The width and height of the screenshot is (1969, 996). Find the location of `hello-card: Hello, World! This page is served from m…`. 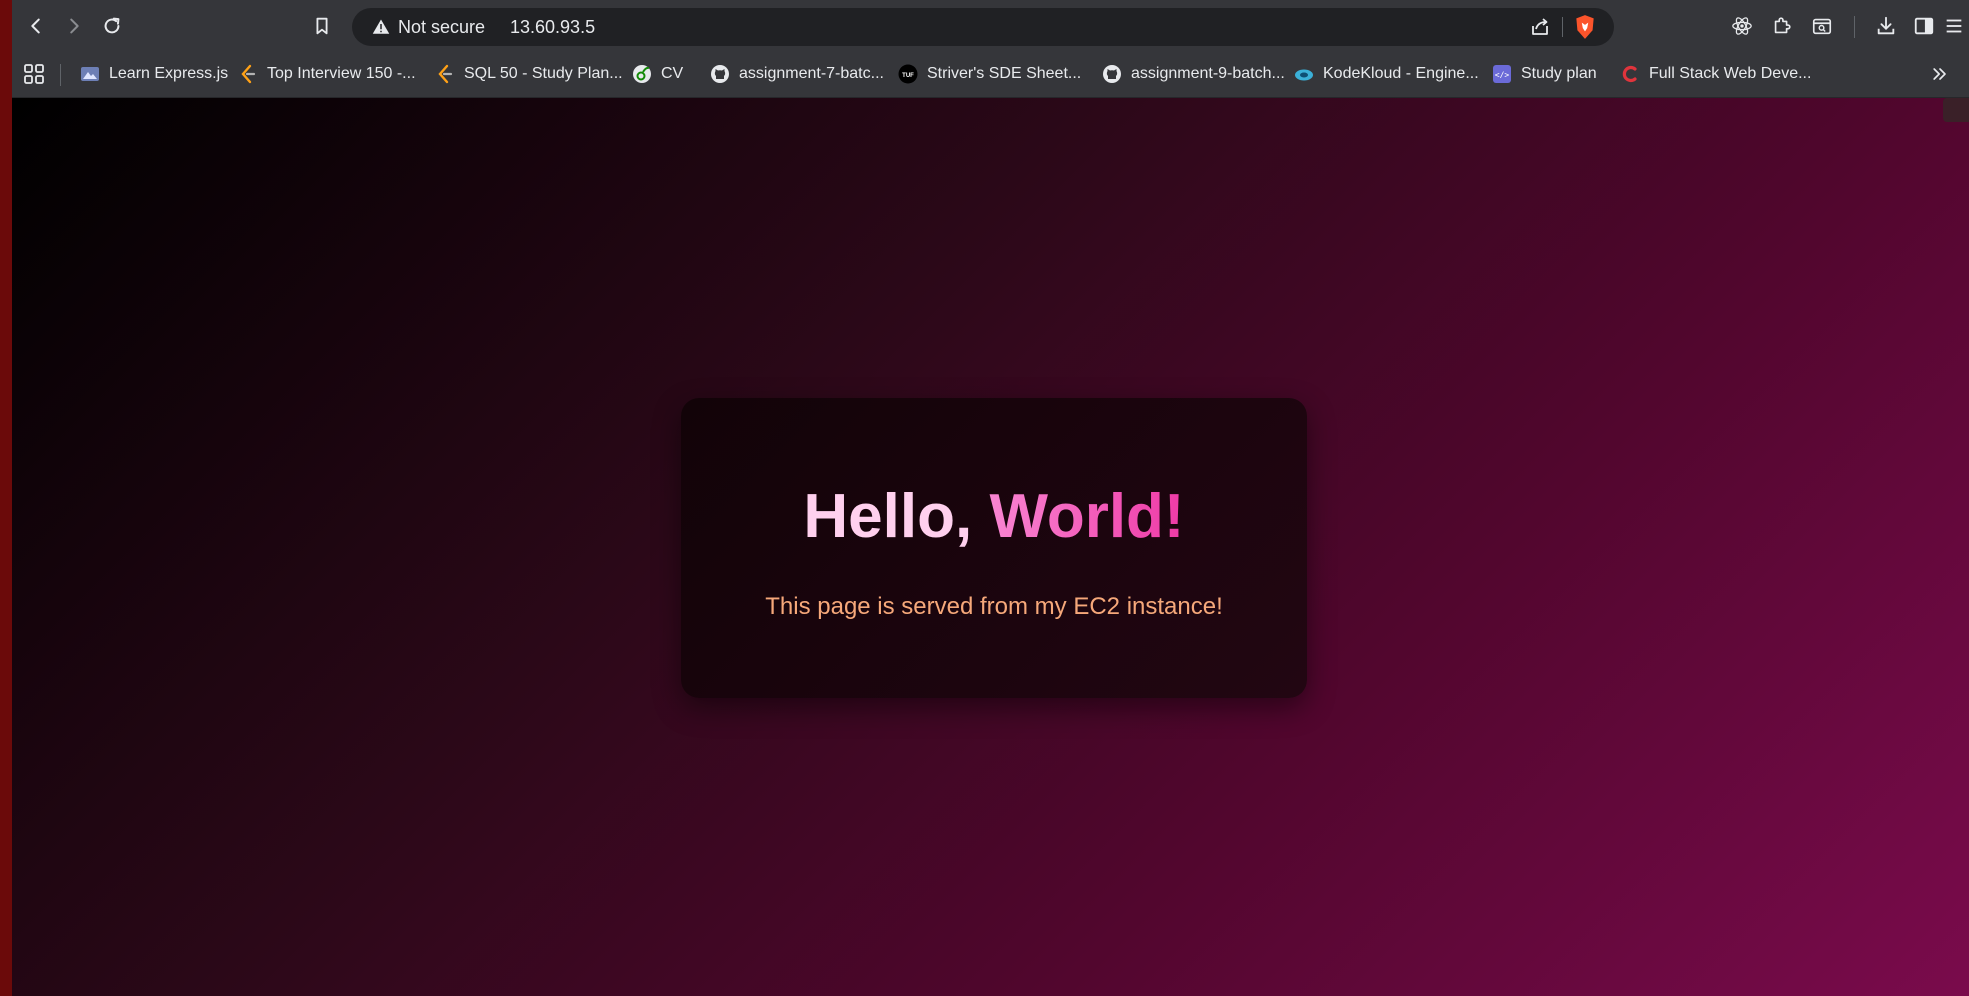

hello-card: Hello, World! This page is served from m… is located at coordinates (994, 548).